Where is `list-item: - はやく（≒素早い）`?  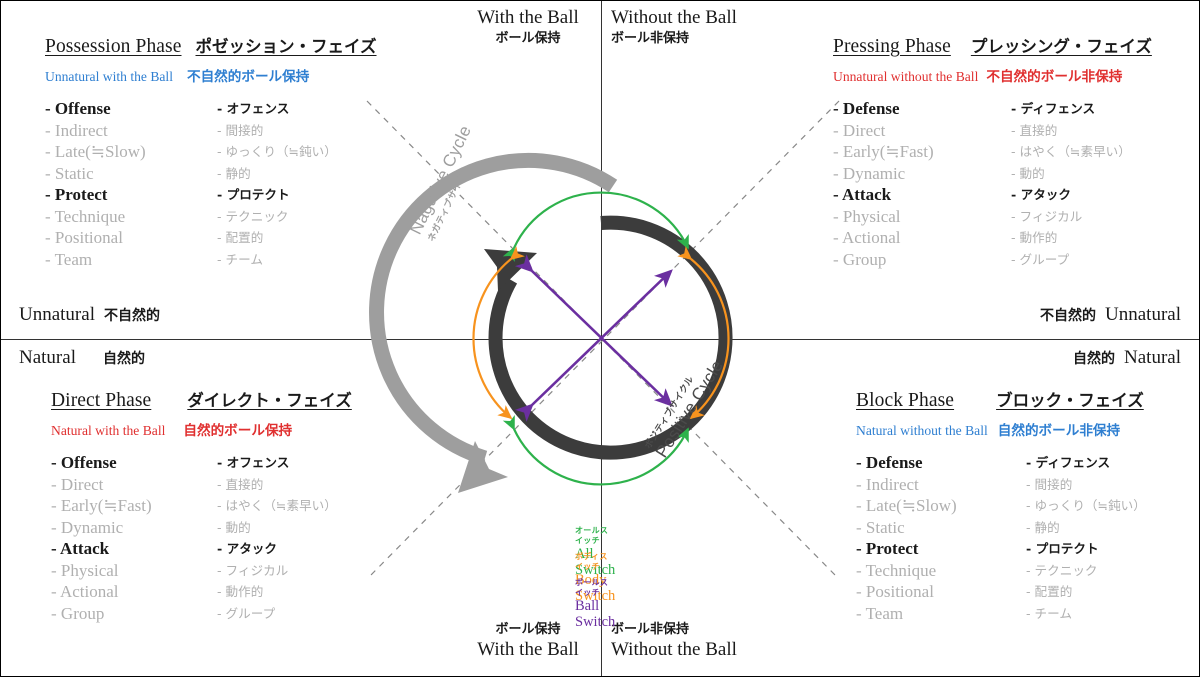
list-item: - はやく（≒素早い） is located at coordinates (277, 505).